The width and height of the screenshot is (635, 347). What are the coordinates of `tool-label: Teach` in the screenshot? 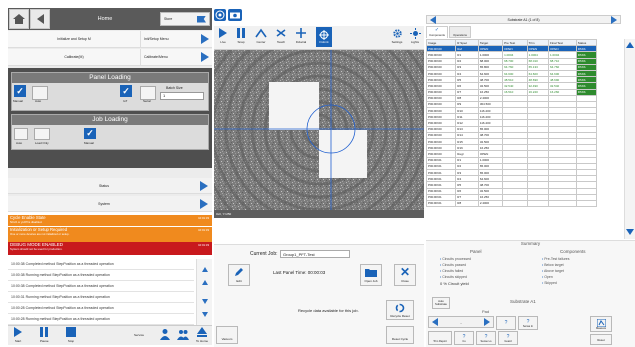 It's located at (280, 42).